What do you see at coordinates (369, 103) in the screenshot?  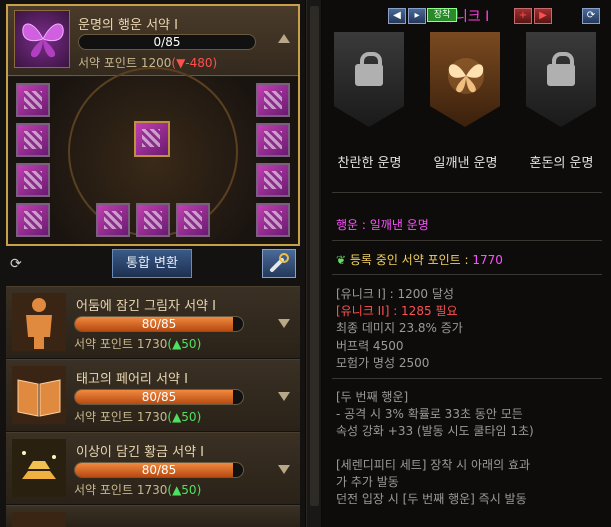 I see `fate-tab-brilliant: 찬란한 운명` at bounding box center [369, 103].